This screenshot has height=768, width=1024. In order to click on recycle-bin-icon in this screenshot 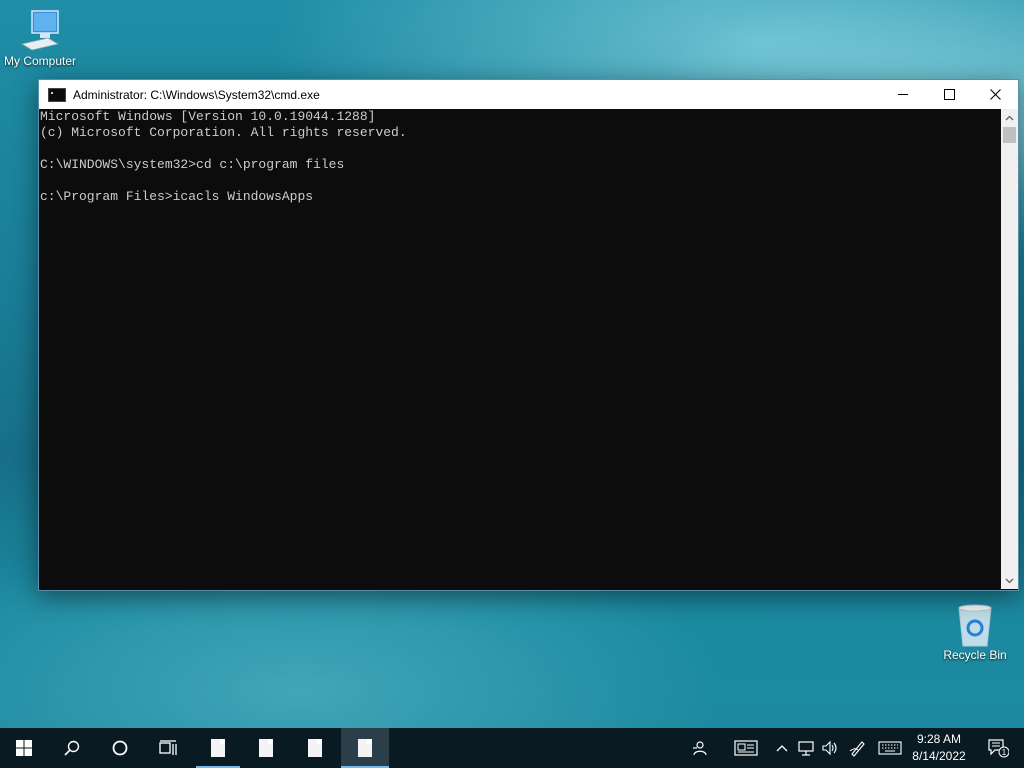, I will do `click(975, 625)`.